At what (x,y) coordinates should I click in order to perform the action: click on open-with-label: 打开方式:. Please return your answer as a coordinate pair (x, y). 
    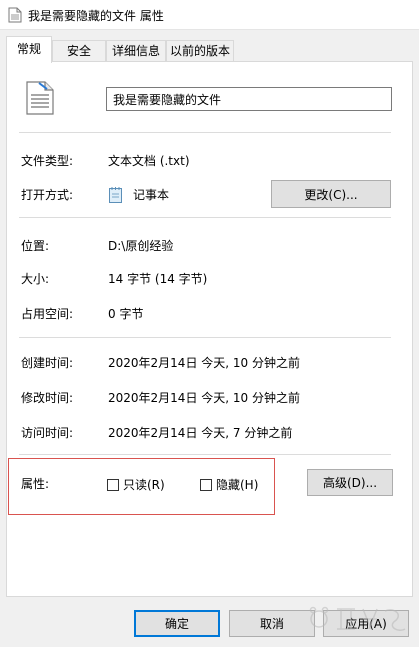
    Looking at the image, I should click on (47, 195).